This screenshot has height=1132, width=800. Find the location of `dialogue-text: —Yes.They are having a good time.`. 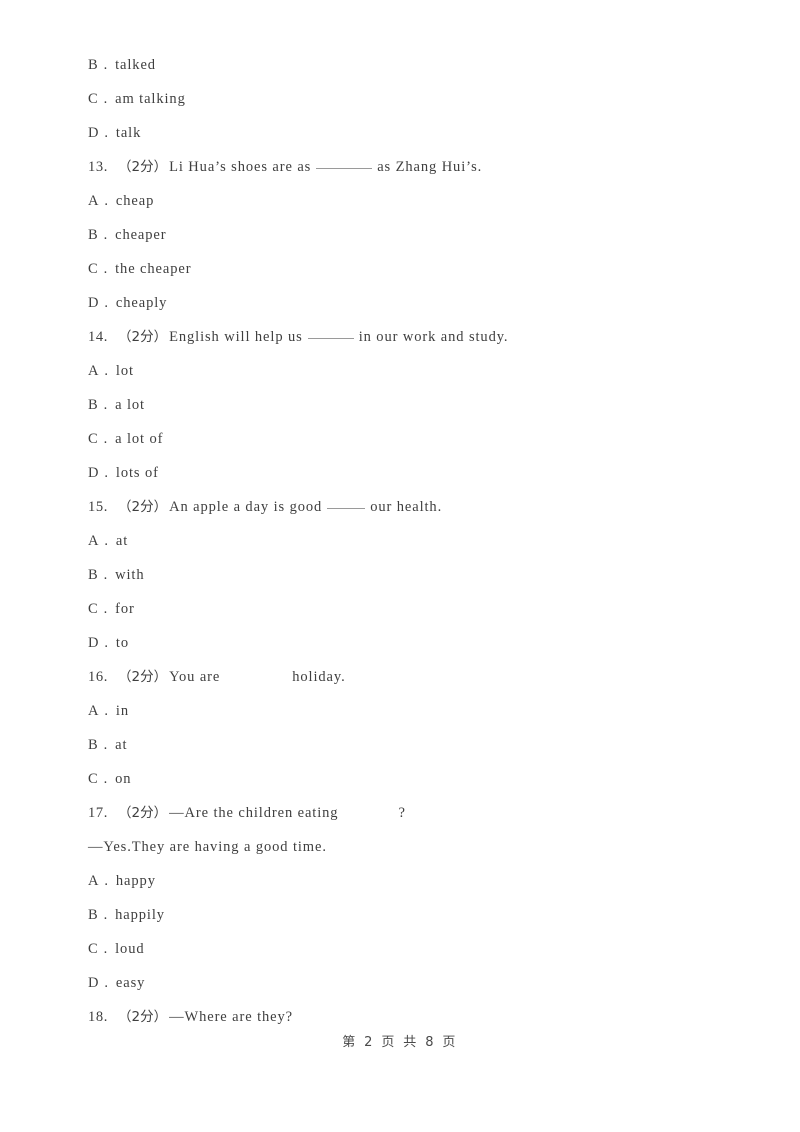

dialogue-text: —Yes.They are having a good time. is located at coordinates (207, 847).